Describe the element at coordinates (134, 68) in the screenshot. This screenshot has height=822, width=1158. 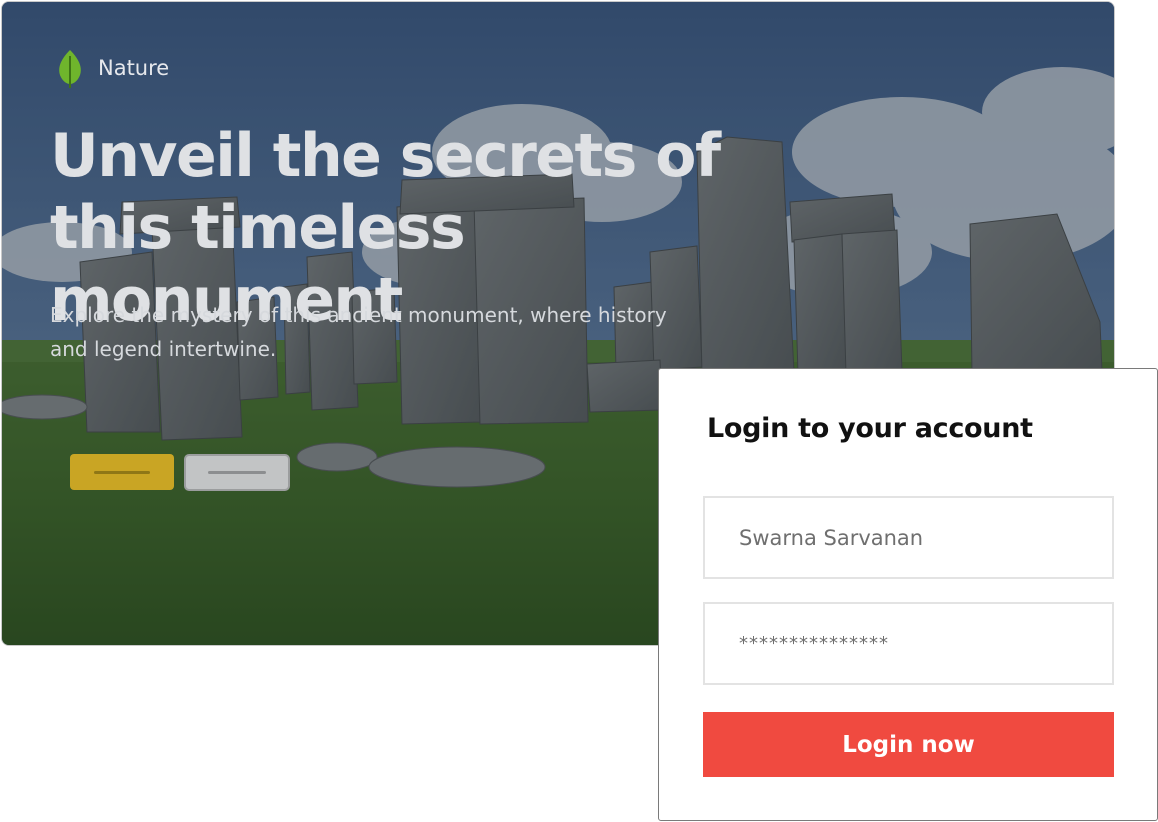
I see `brand-name: Nature` at that location.